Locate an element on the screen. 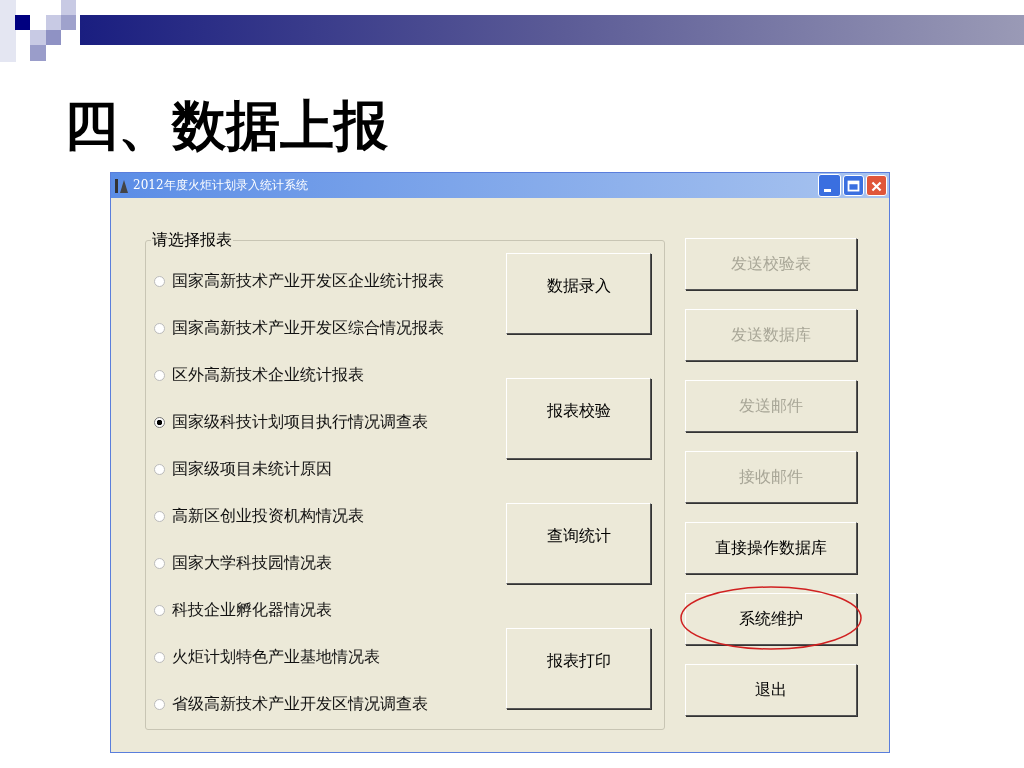 Image resolution: width=1024 pixels, height=768 pixels. close-button is located at coordinates (876, 185).